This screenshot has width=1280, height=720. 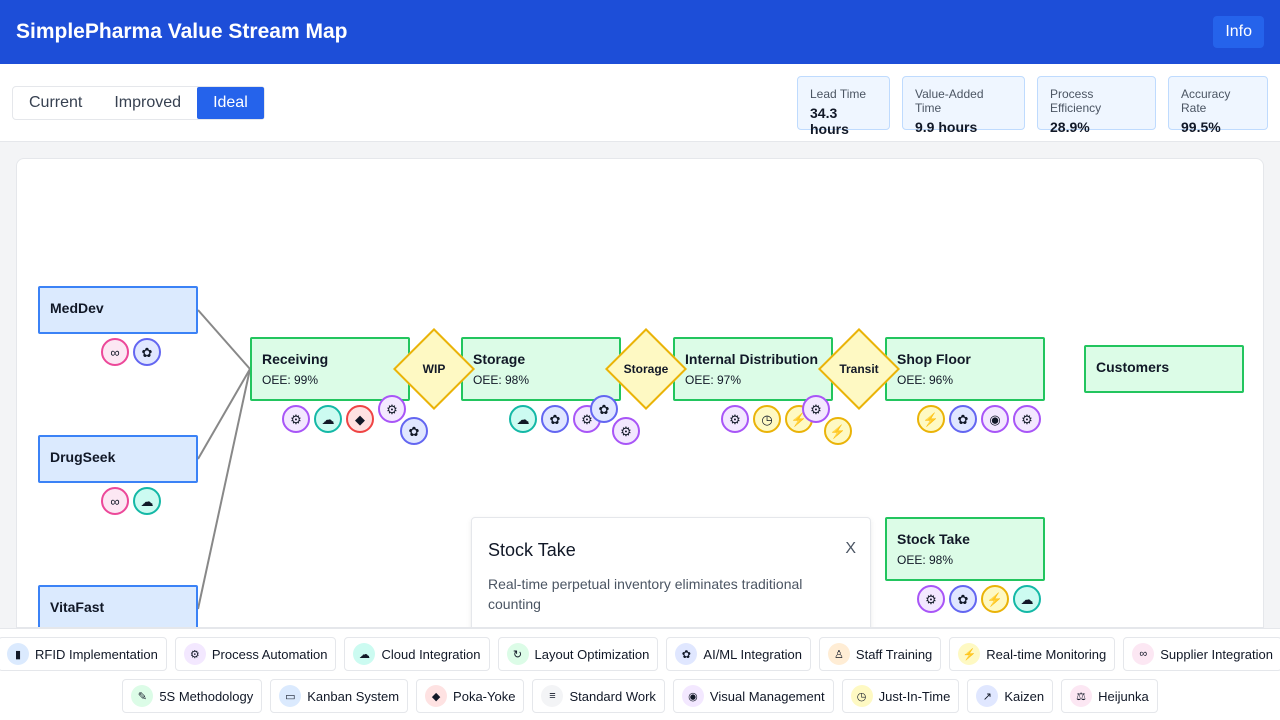 I want to click on legend-item-layout-optimization: ↻ Layout Optimization, so click(x=578, y=654).